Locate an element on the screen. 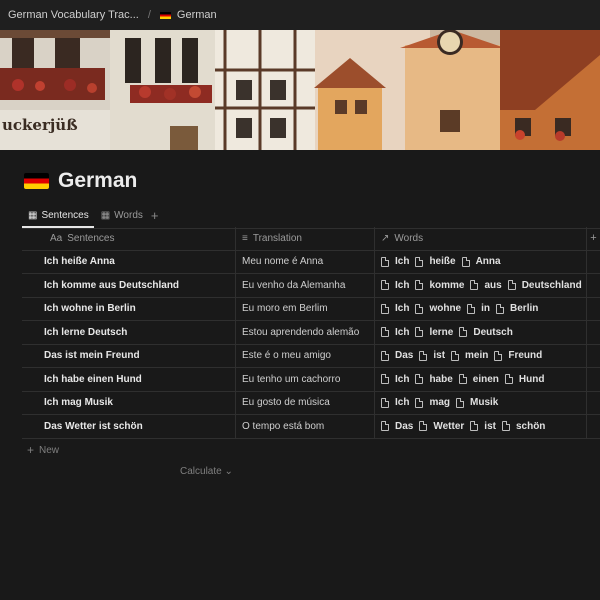 Image resolution: width=600 pixels, height=600 pixels. words-cell: Das ist mein Freund is located at coordinates (481, 355).